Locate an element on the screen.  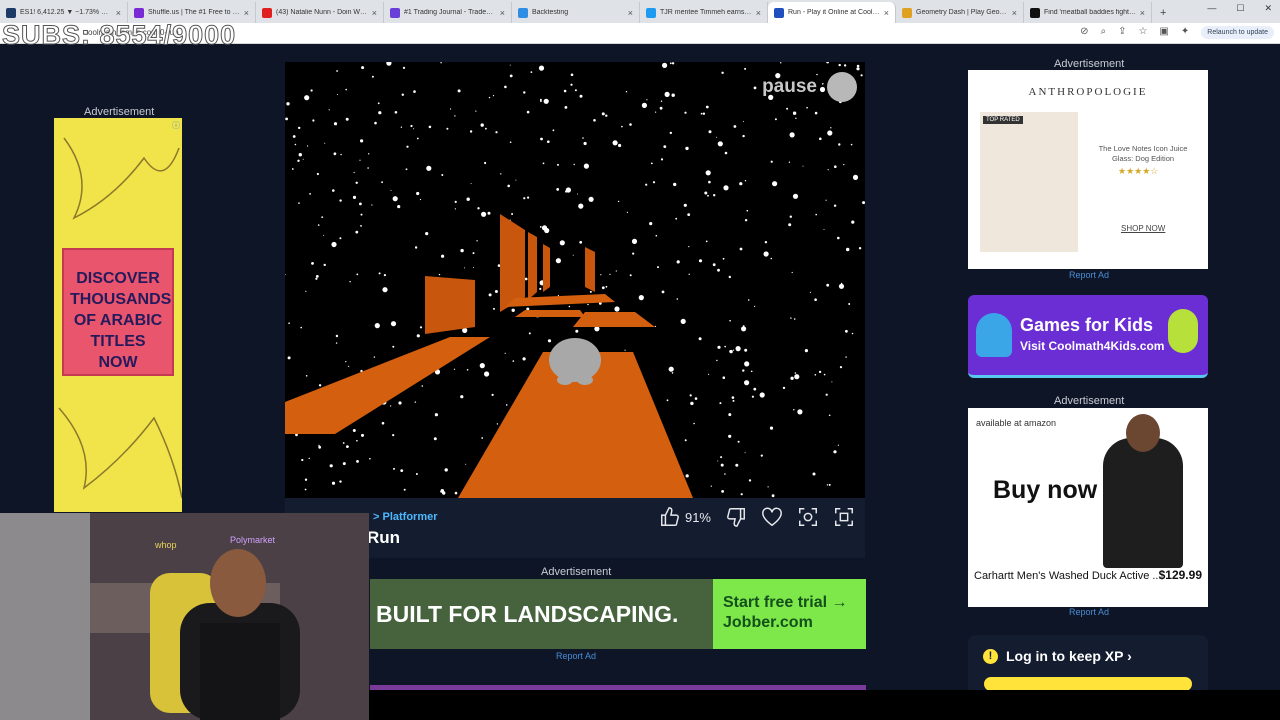
buy-now-text: Buy now is located at coordinates (1045, 490).